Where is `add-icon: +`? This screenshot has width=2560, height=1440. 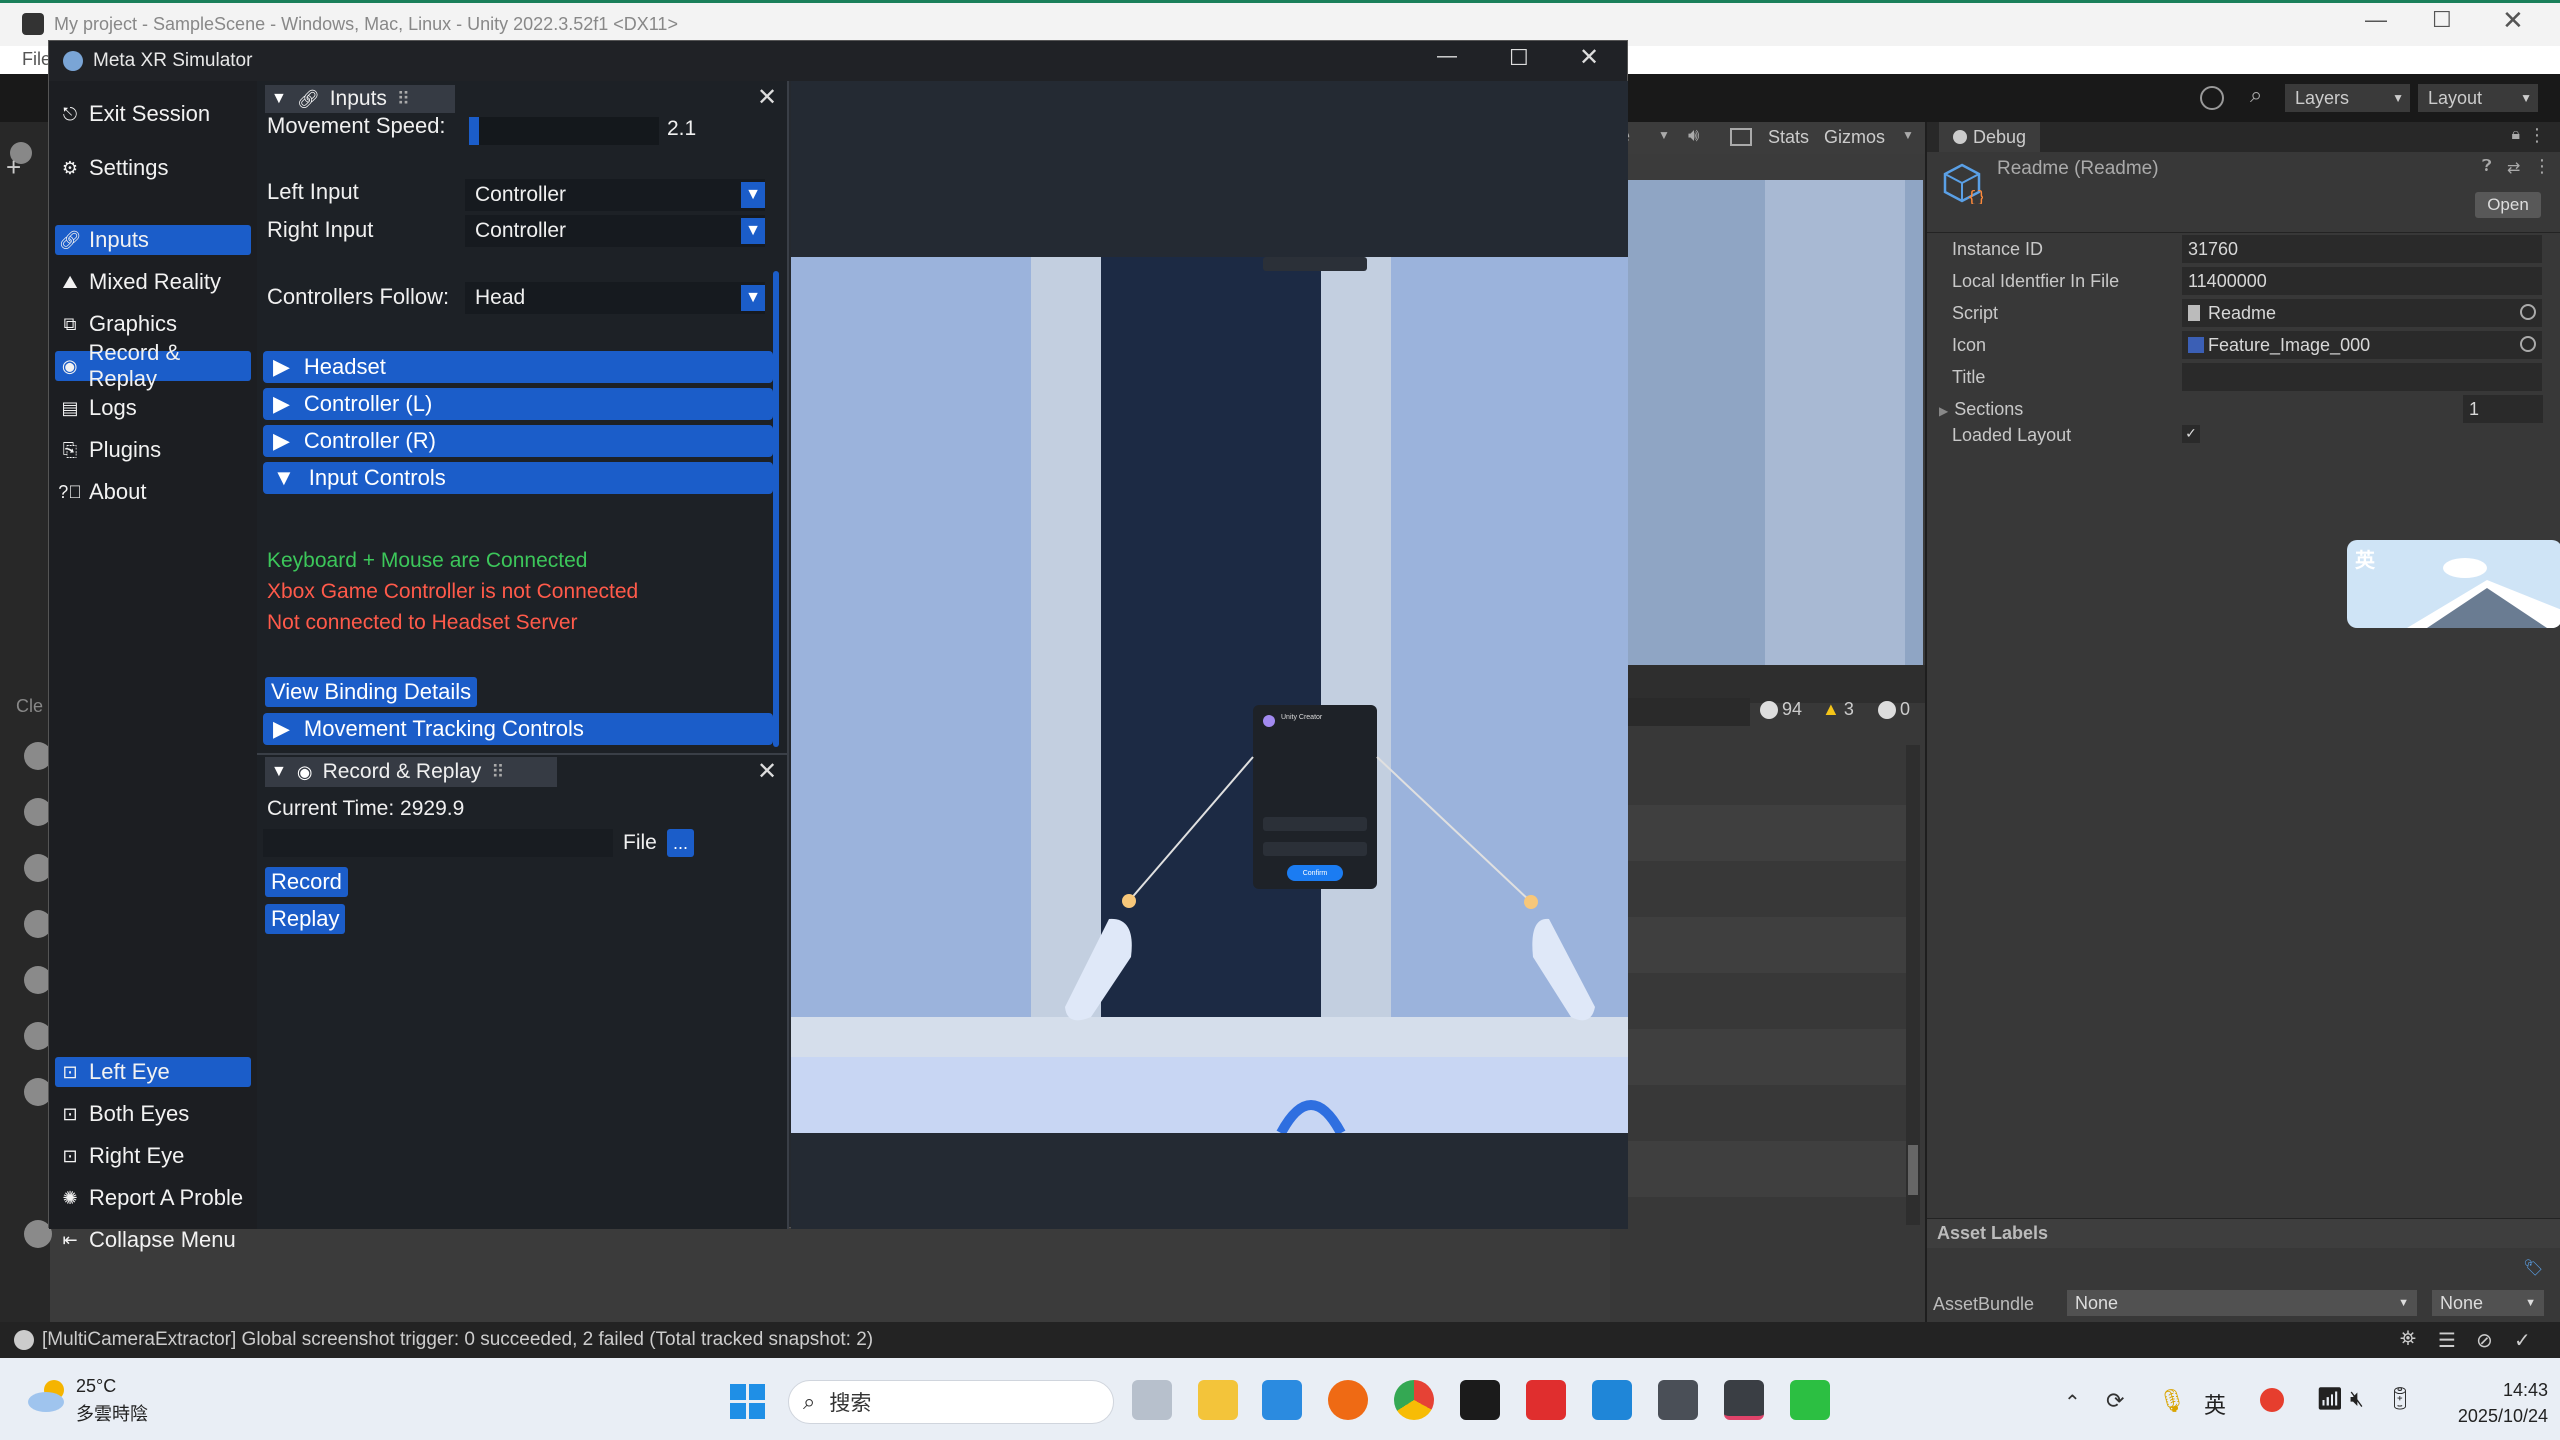
add-icon: + is located at coordinates (13, 167).